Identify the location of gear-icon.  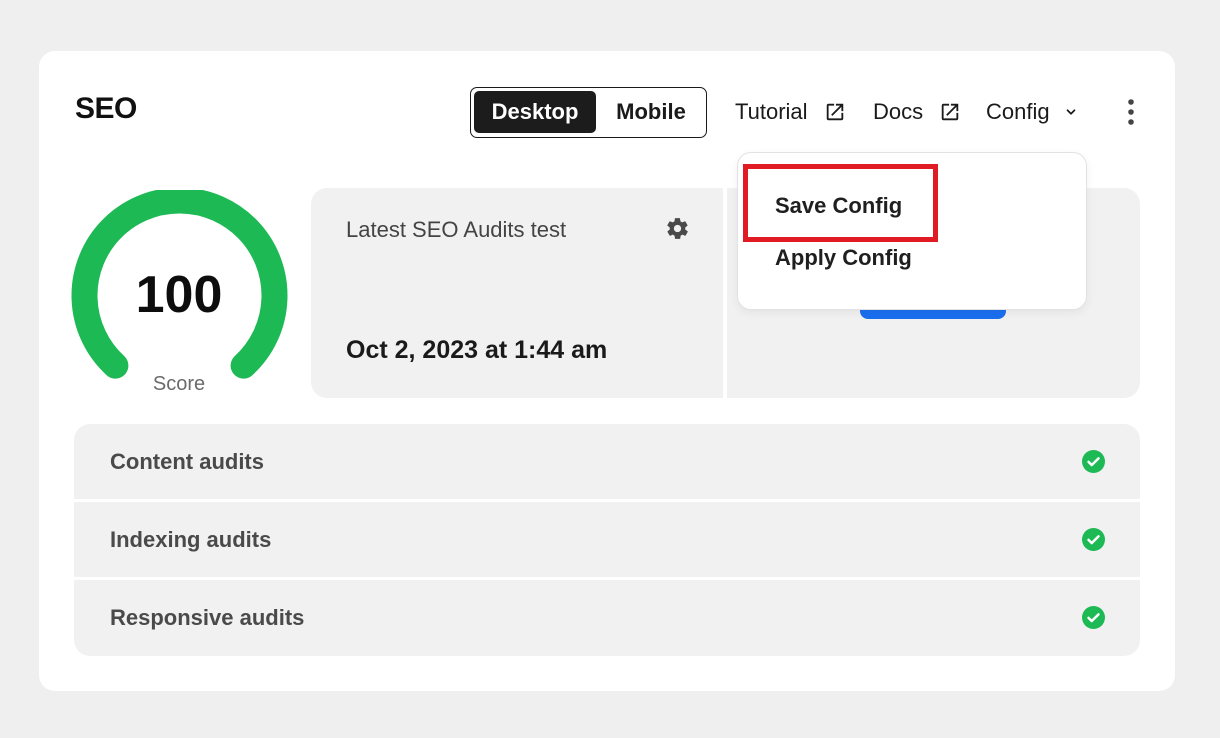
(677, 228).